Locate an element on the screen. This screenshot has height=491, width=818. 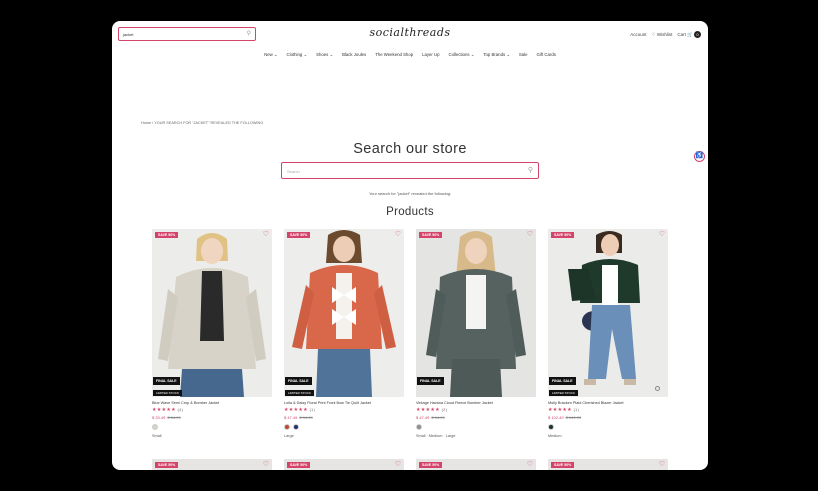
nav-label: Top Brands is located at coordinates (494, 54).